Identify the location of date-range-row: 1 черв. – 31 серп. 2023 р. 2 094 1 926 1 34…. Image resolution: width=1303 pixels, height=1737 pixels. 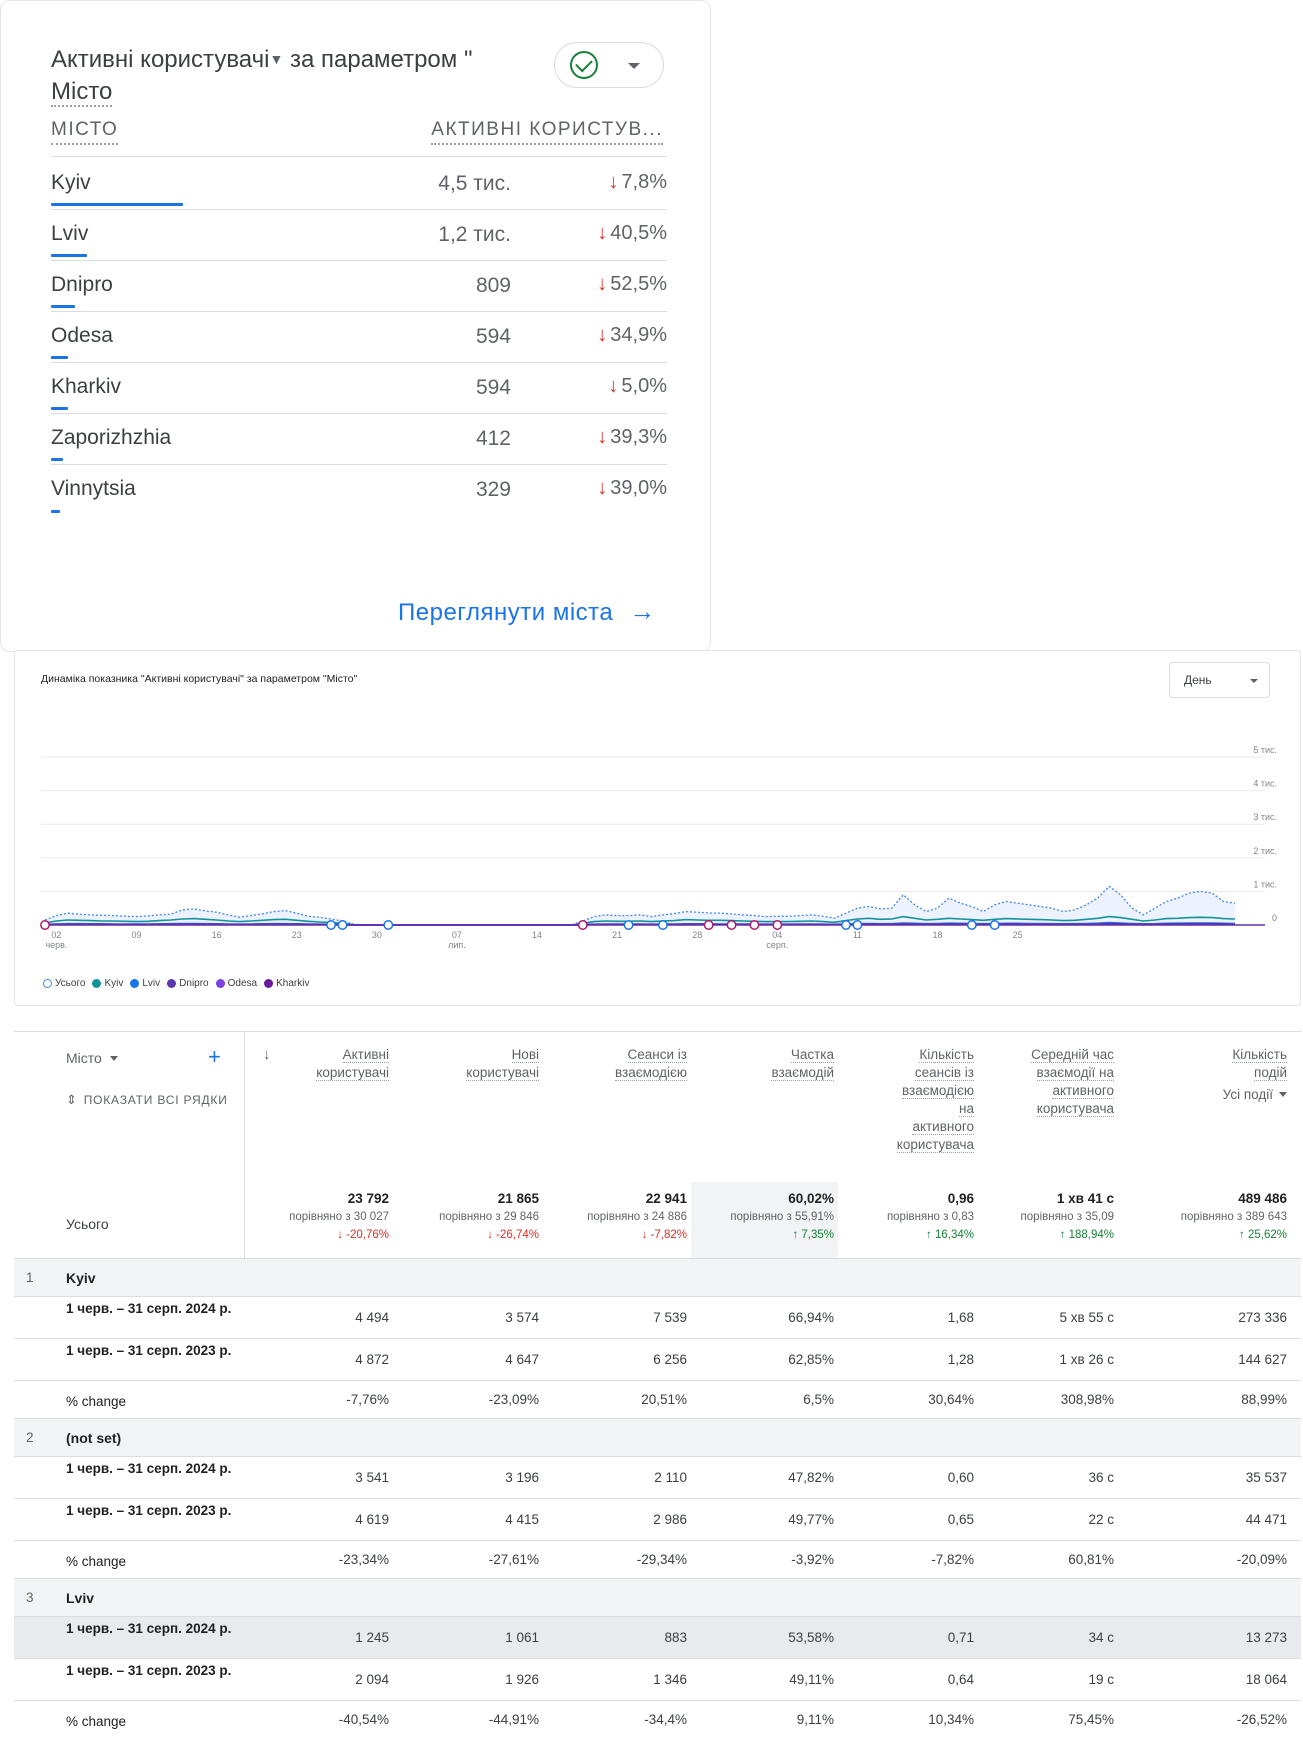
(657, 1679).